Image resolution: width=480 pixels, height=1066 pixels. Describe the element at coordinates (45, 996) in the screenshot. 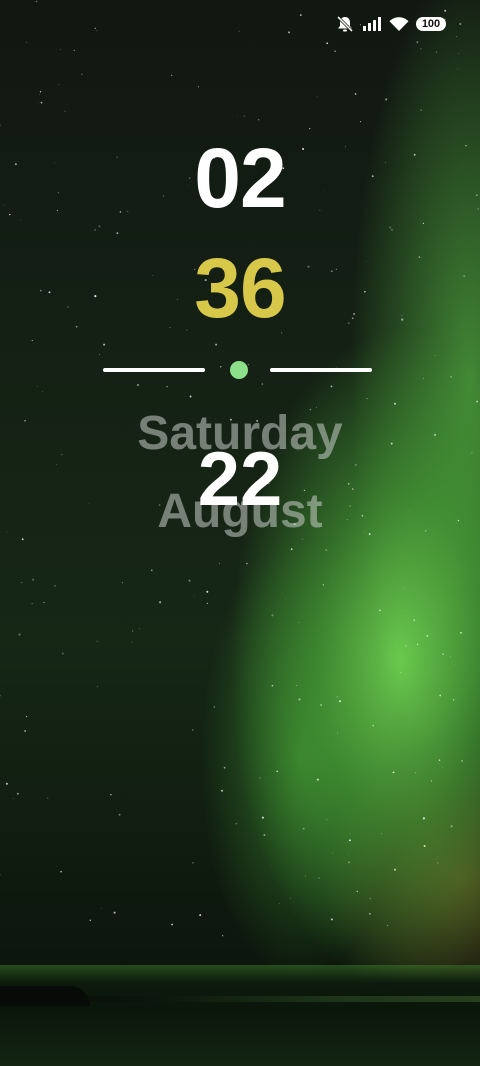

I see `island-silhouette` at that location.